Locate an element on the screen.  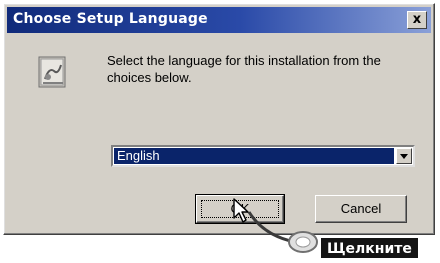
cancel-button: Cancel is located at coordinates (361, 209).